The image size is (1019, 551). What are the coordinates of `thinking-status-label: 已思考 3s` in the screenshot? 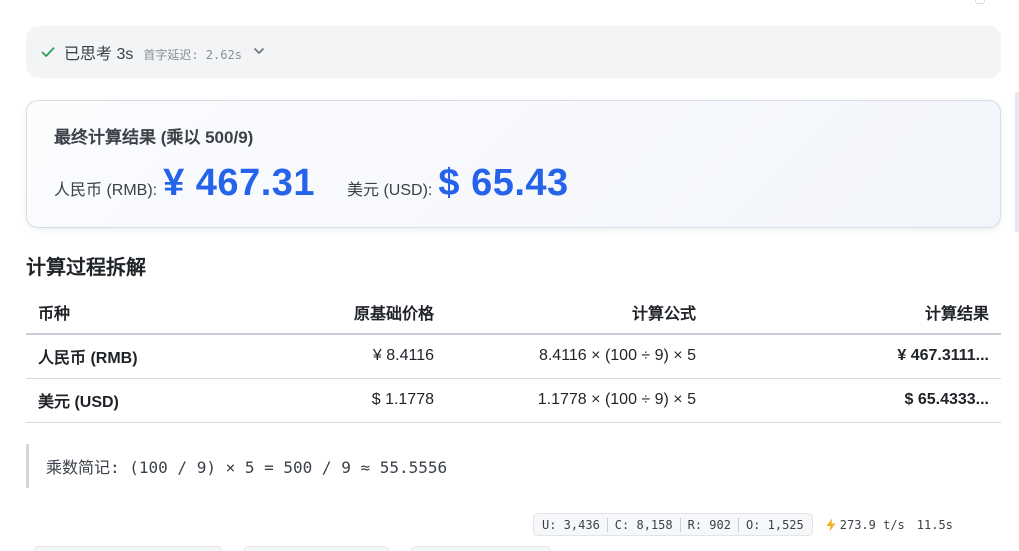 It's located at (99, 54).